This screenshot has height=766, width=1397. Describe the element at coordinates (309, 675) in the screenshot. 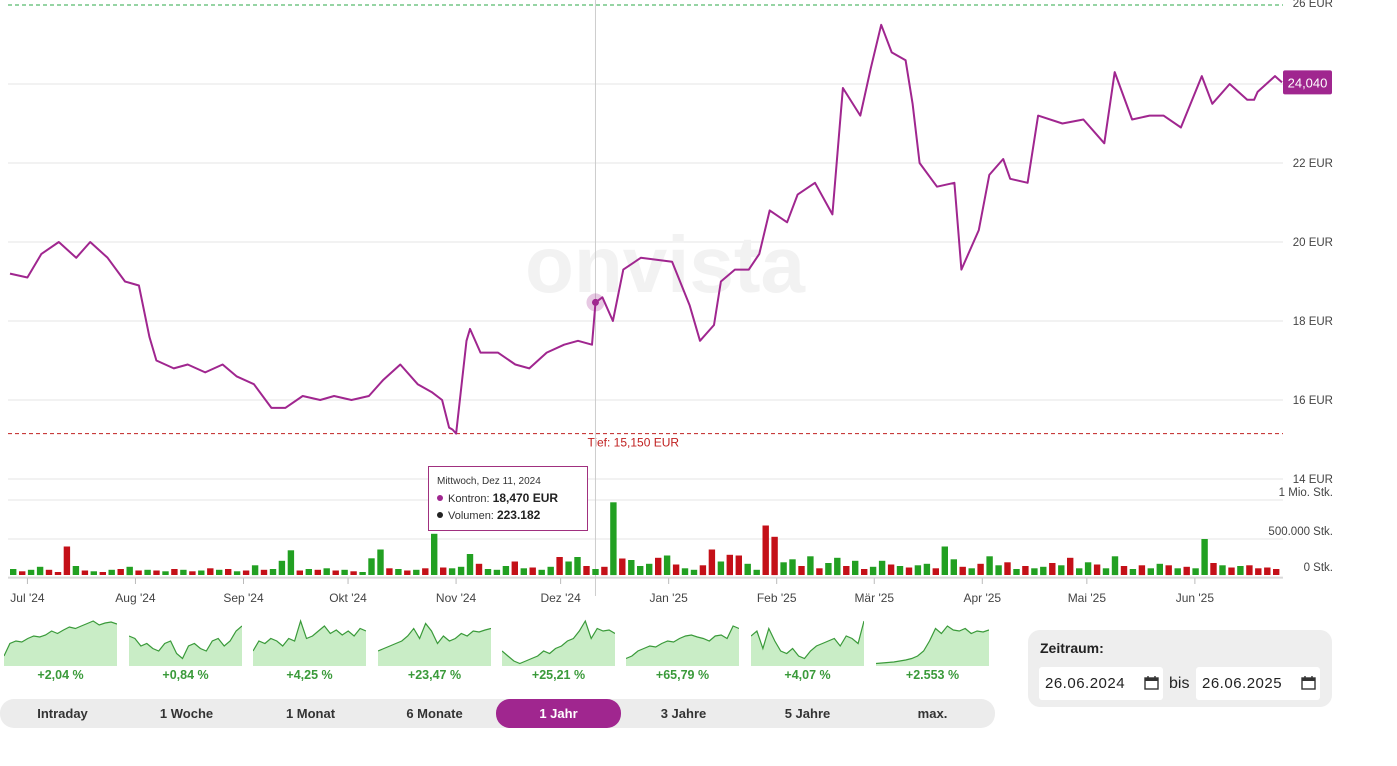

I see `sparkline-change: +4,25 %` at that location.